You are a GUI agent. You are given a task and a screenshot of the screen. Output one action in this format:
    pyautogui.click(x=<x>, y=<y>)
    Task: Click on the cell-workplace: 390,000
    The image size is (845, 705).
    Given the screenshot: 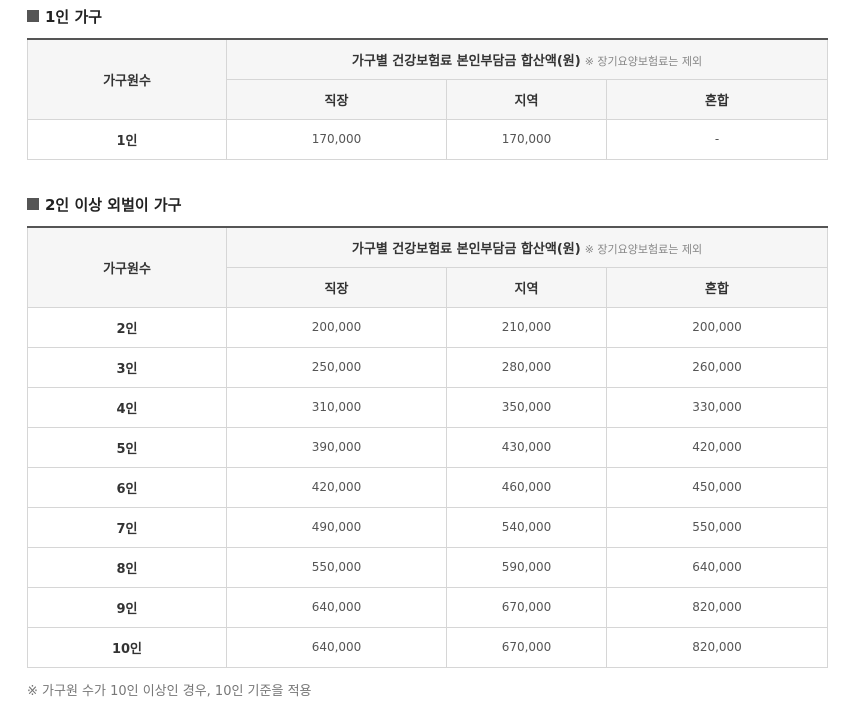 What is the action you would take?
    pyautogui.click(x=336, y=447)
    